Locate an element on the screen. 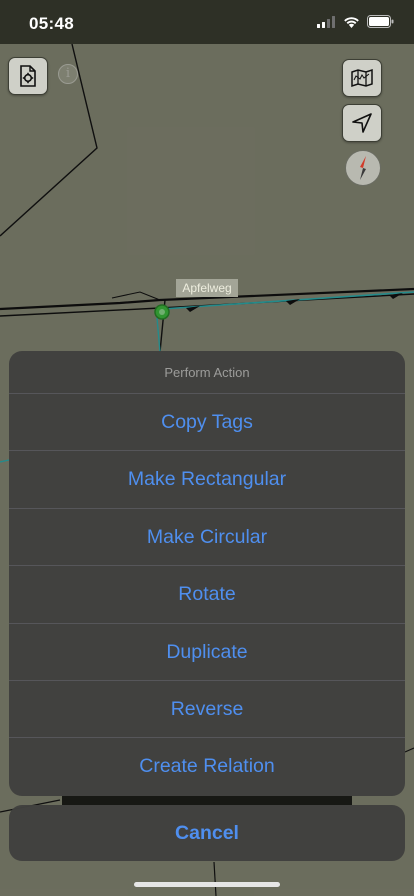  locate-me-button is located at coordinates (362, 123).